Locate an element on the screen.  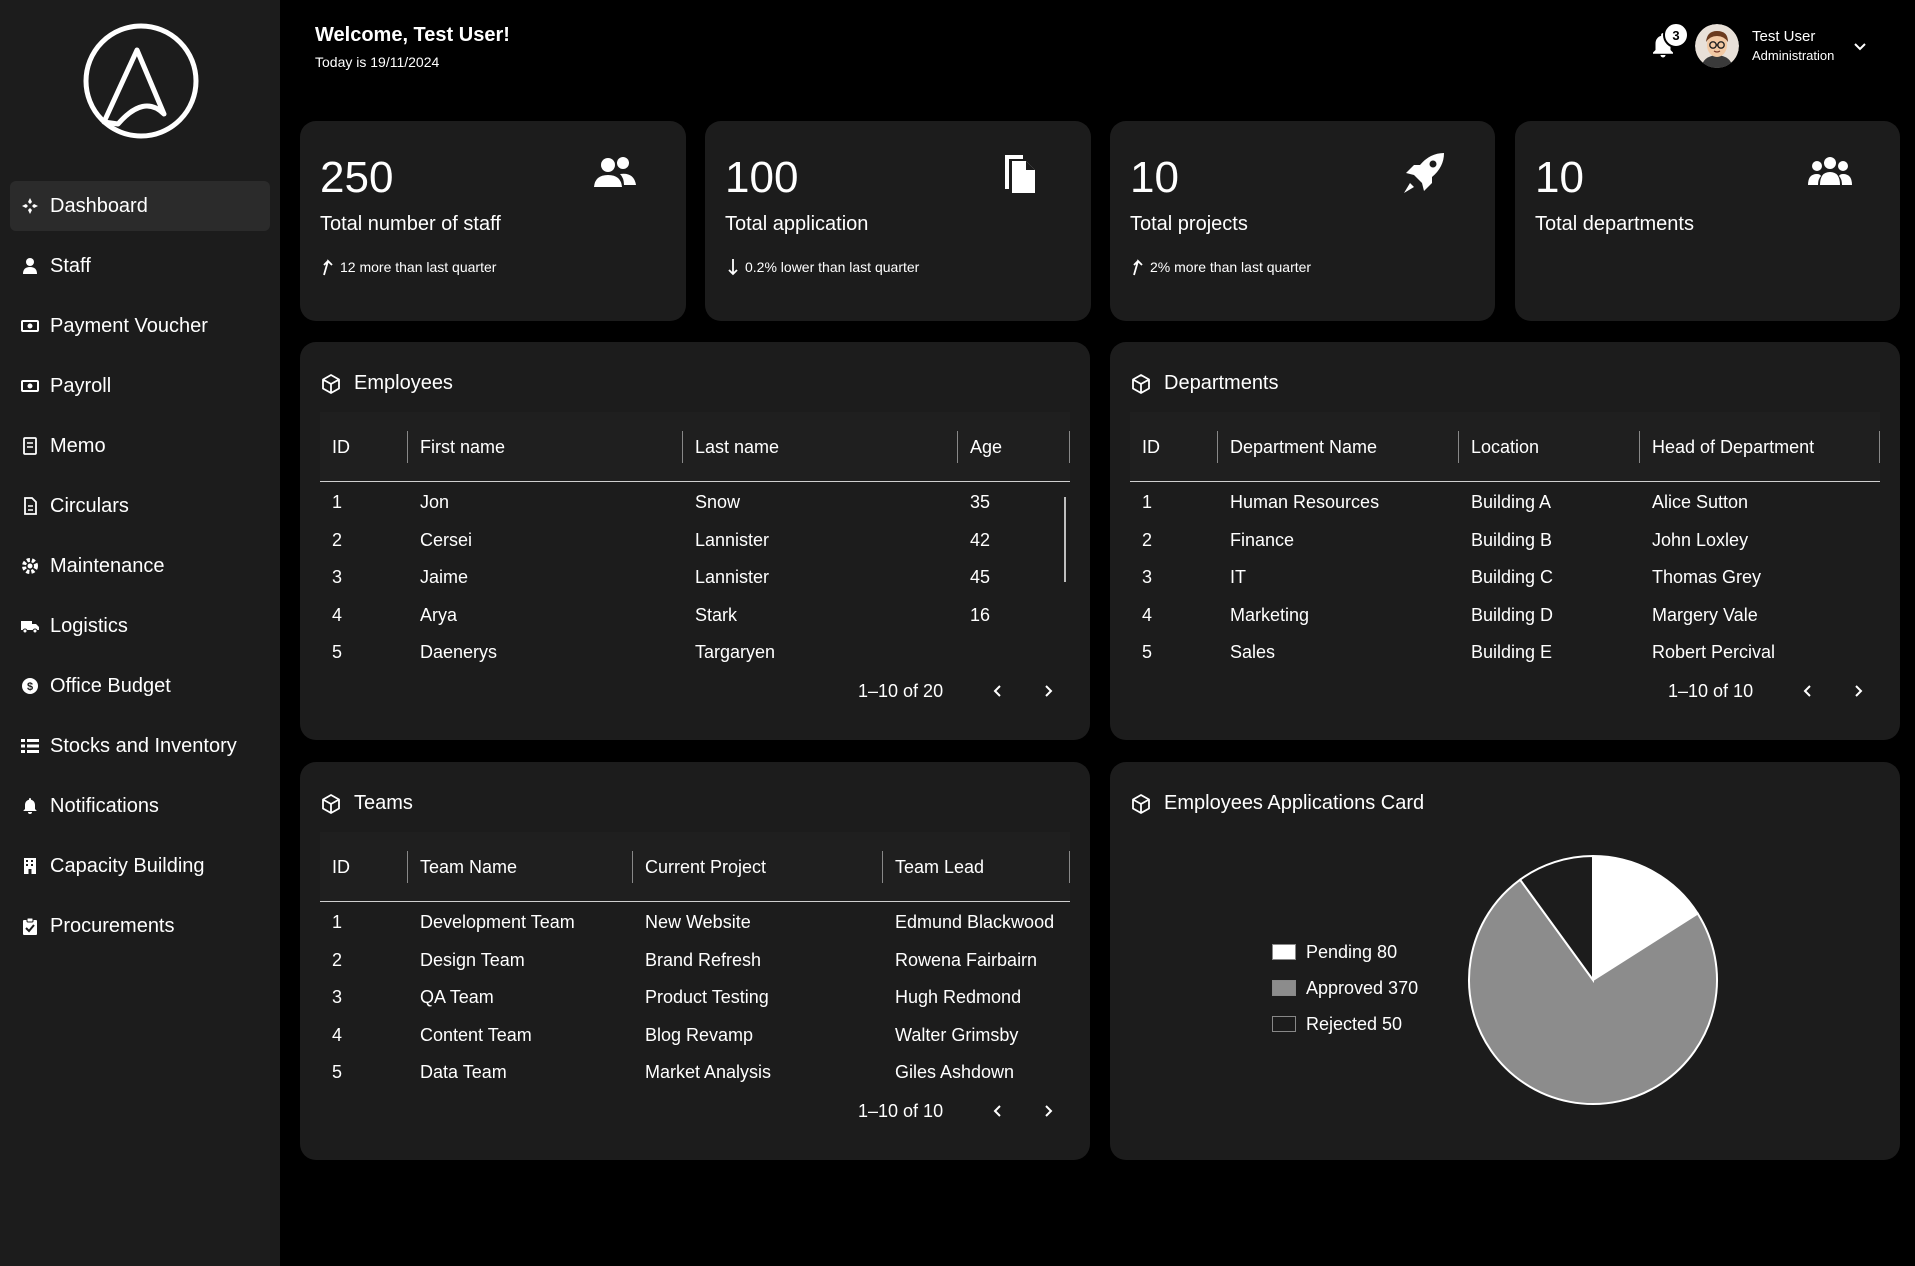
column-header-last-name: Last name is located at coordinates (820, 446).